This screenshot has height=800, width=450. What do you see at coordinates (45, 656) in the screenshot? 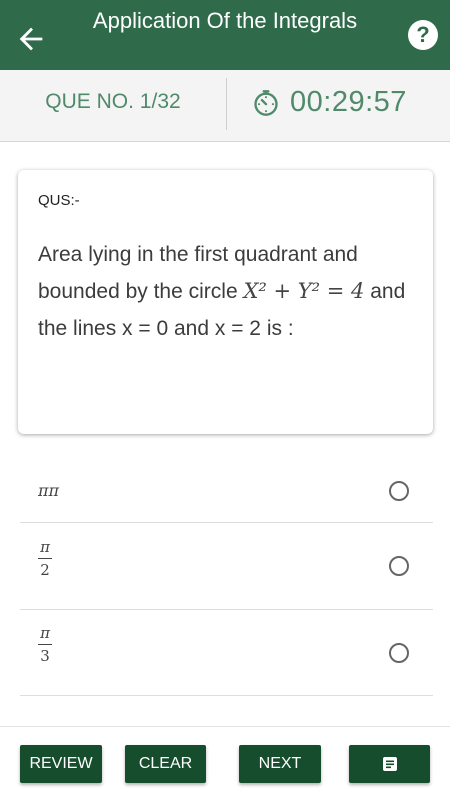
I see `option-3-denominator: 3` at bounding box center [45, 656].